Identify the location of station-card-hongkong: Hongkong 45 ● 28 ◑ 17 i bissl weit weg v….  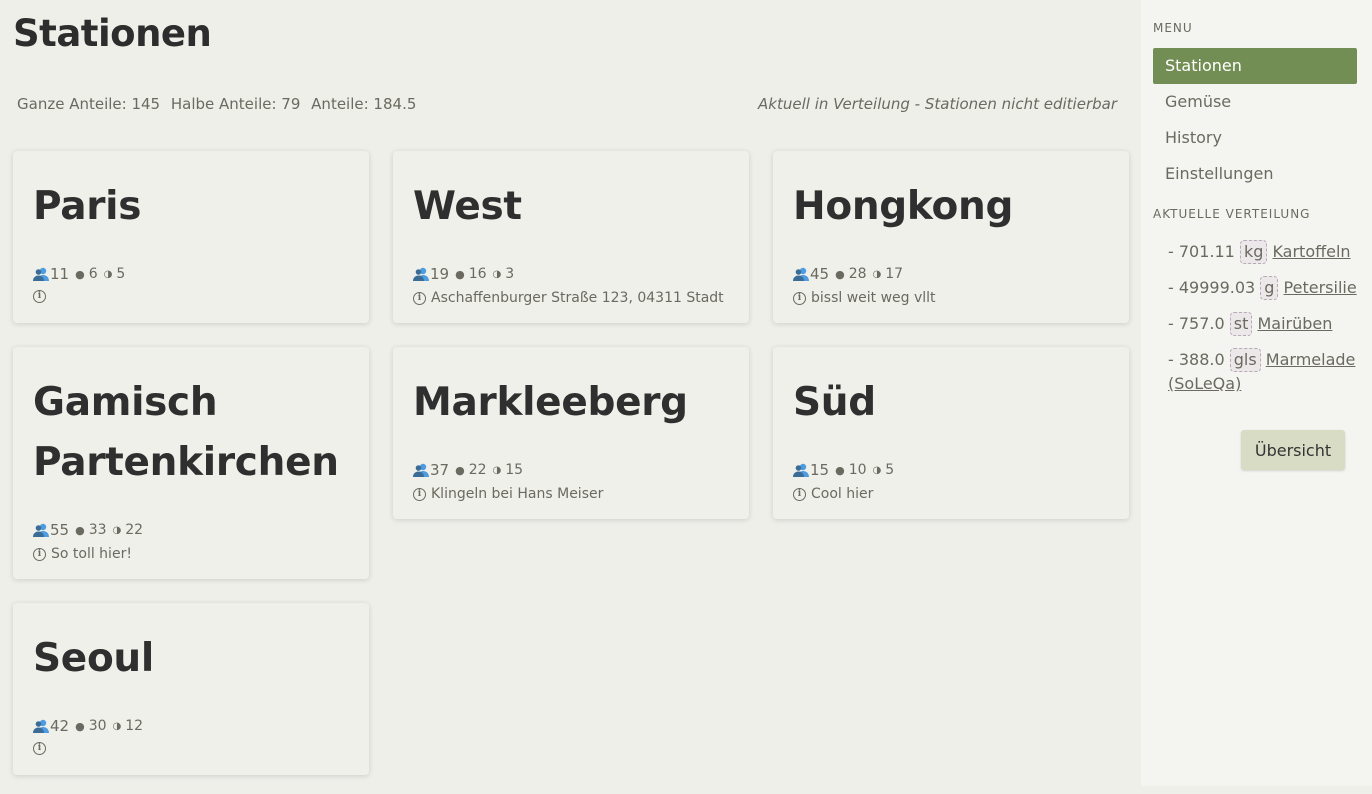
(951, 237).